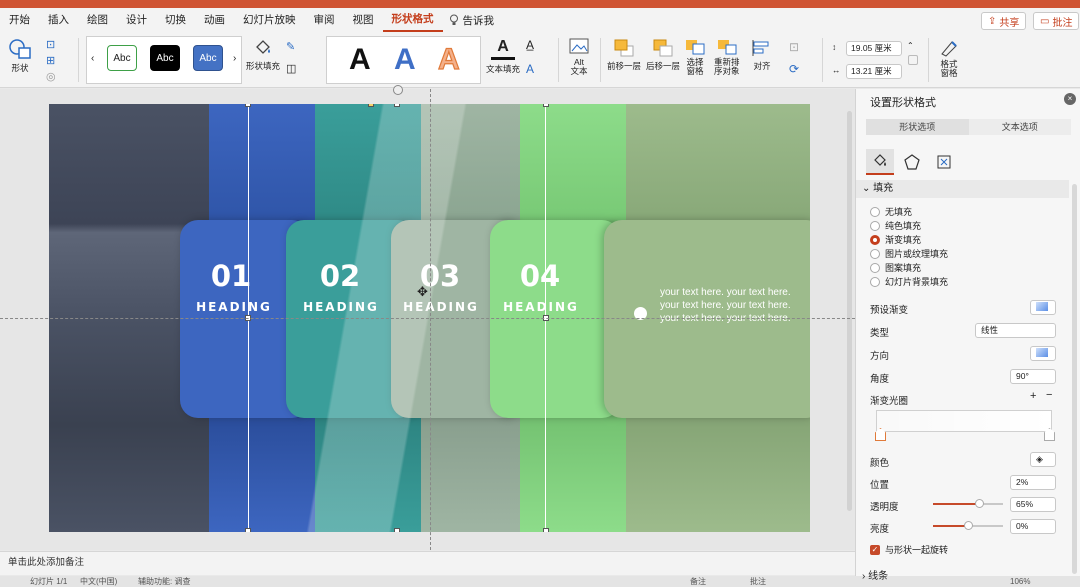 The width and height of the screenshot is (1080, 587). What do you see at coordinates (58, 20) in the screenshot?
I see `tab-insert: 插入` at bounding box center [58, 20].